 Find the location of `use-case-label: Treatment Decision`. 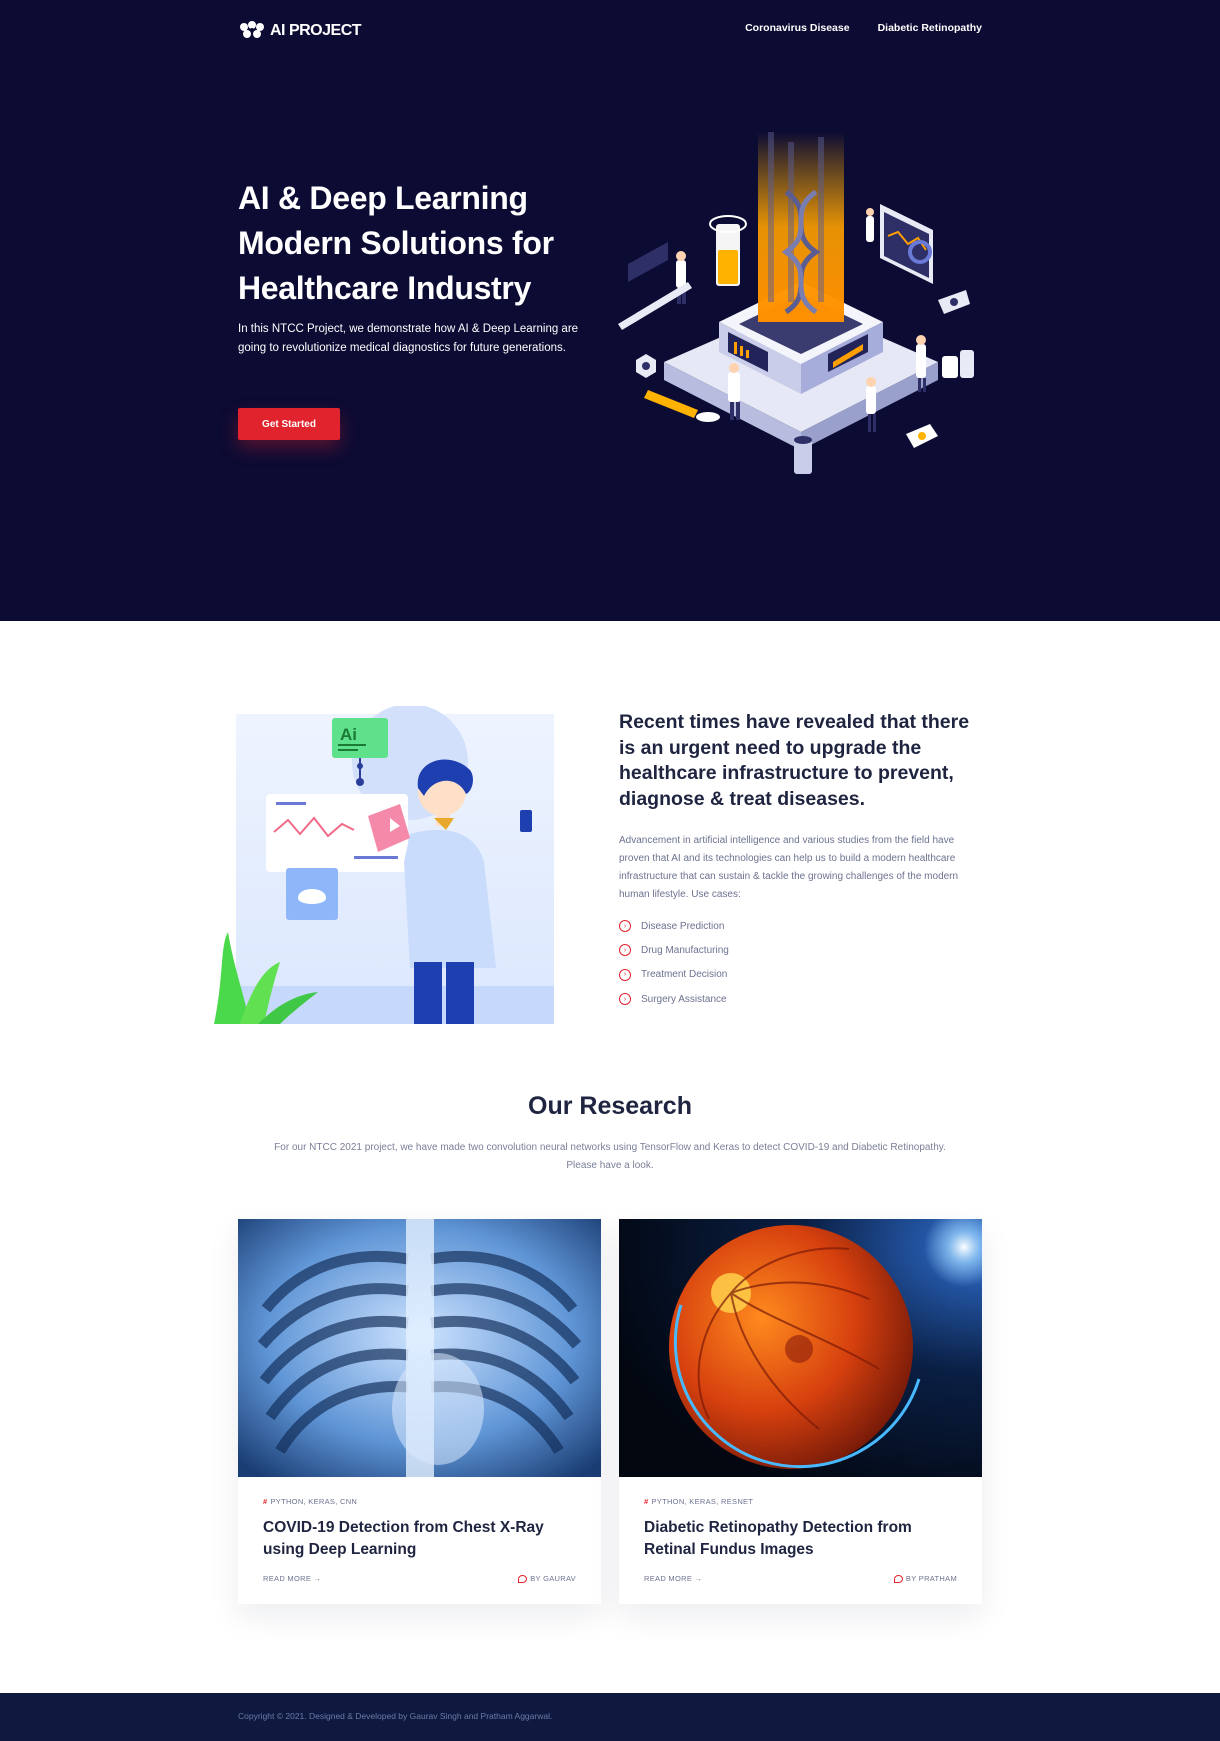

use-case-label: Treatment Decision is located at coordinates (684, 975).